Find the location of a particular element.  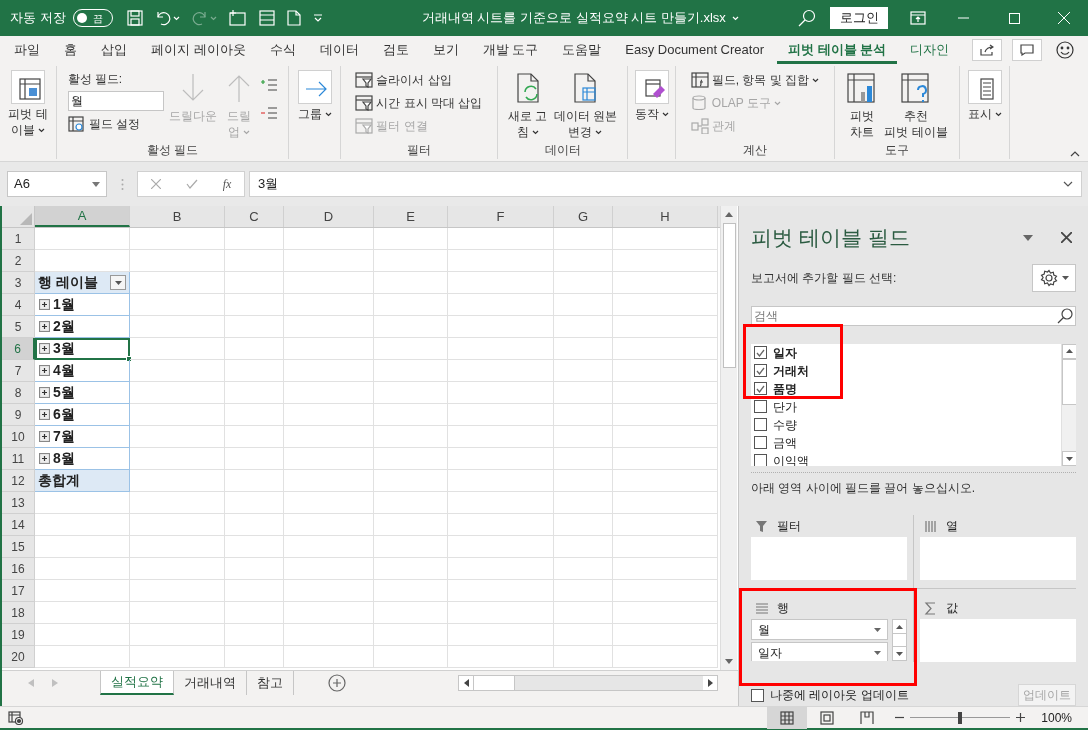

field-label: 수량 is located at coordinates (785, 424).